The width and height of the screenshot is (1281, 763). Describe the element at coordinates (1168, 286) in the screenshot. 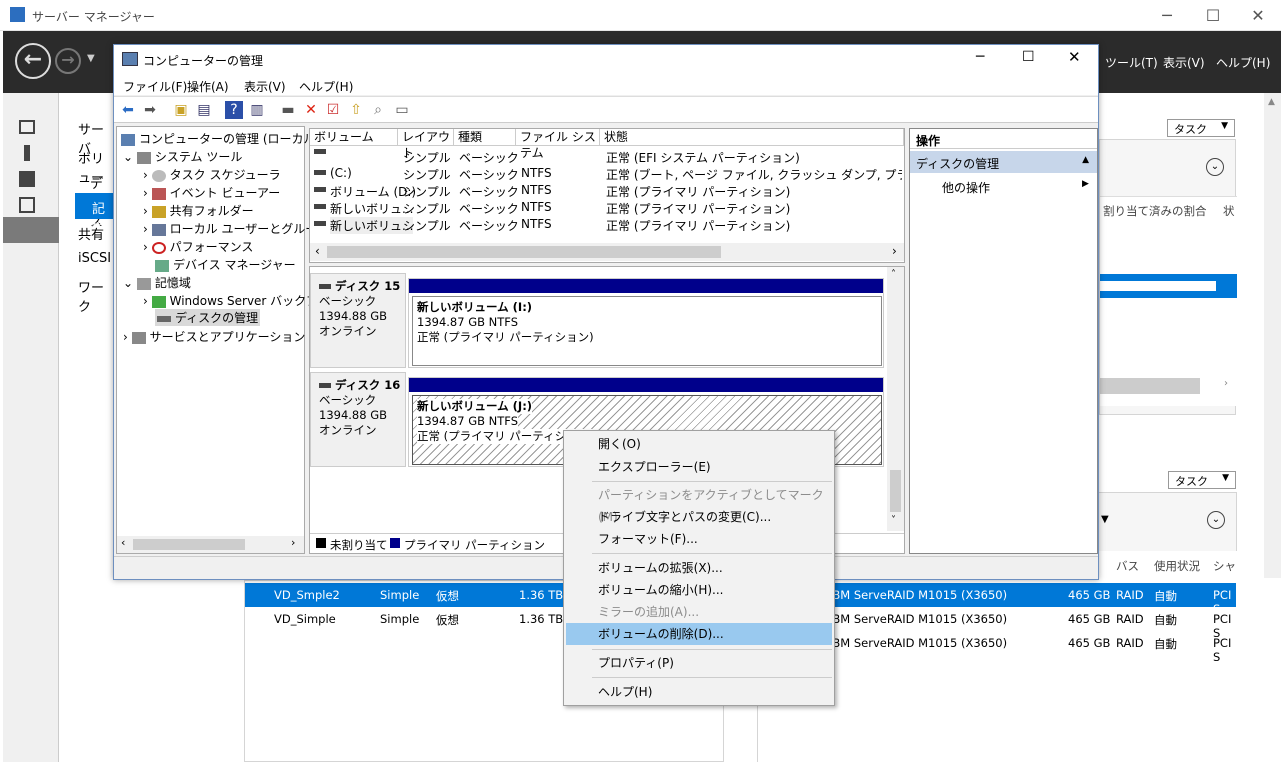

I see `selected-pool-row` at that location.